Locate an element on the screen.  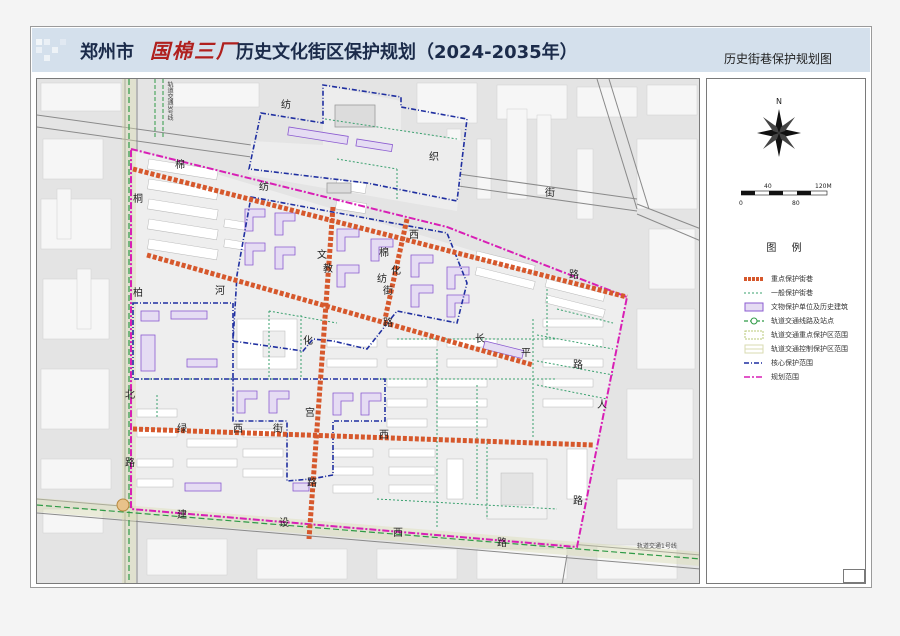
street-label: 柏 is located at coordinates (138, 293).